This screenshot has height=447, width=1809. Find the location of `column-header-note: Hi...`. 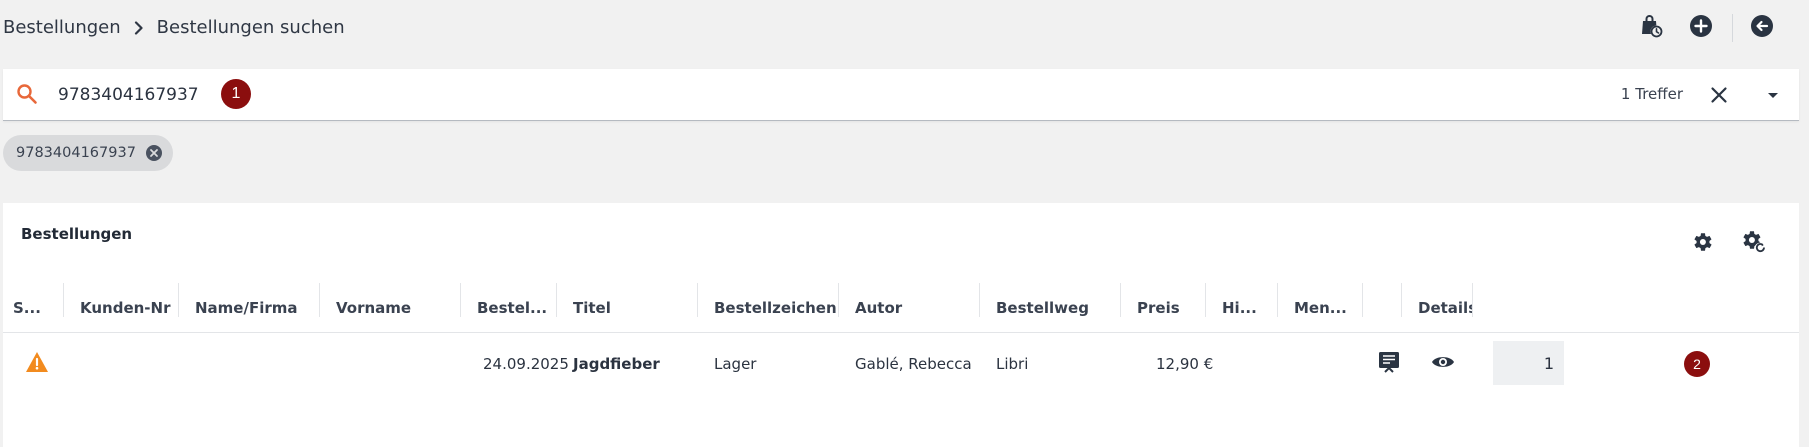

column-header-note: Hi... is located at coordinates (1242, 308).